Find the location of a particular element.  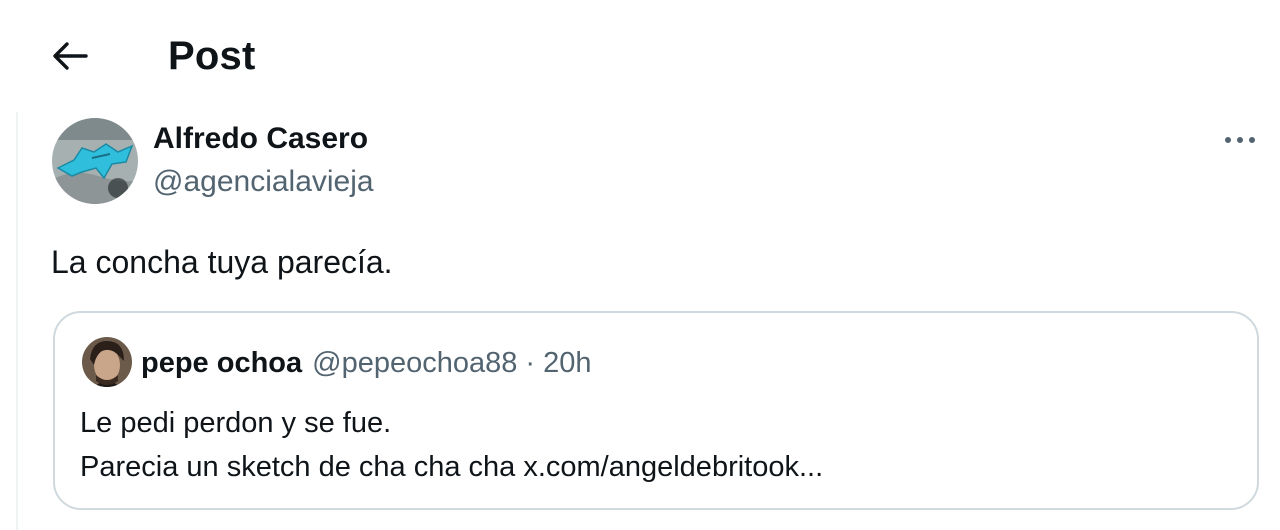

quoted-author-name: pepe ochoa is located at coordinates (221, 363).